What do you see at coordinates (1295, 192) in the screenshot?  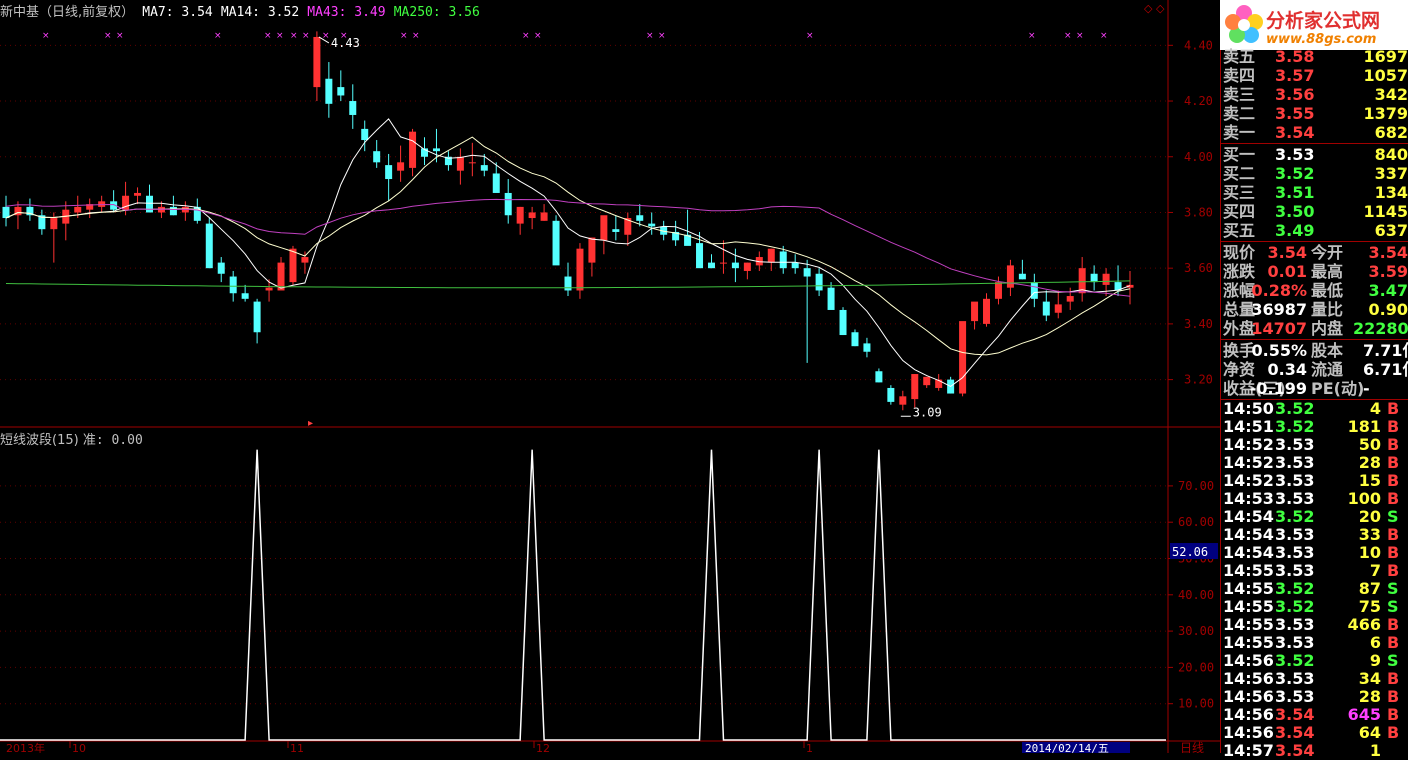 I see `buy-price: 3.51` at bounding box center [1295, 192].